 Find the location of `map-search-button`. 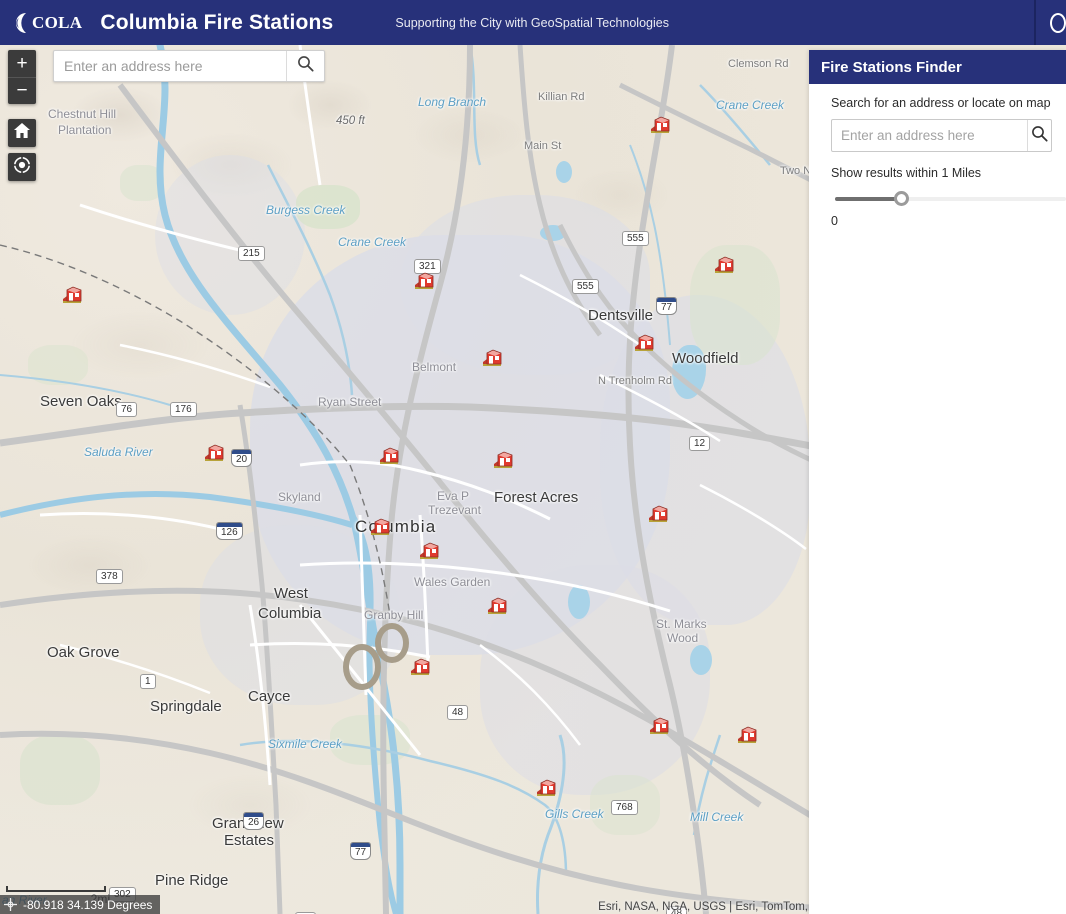

map-search-button is located at coordinates (305, 66).